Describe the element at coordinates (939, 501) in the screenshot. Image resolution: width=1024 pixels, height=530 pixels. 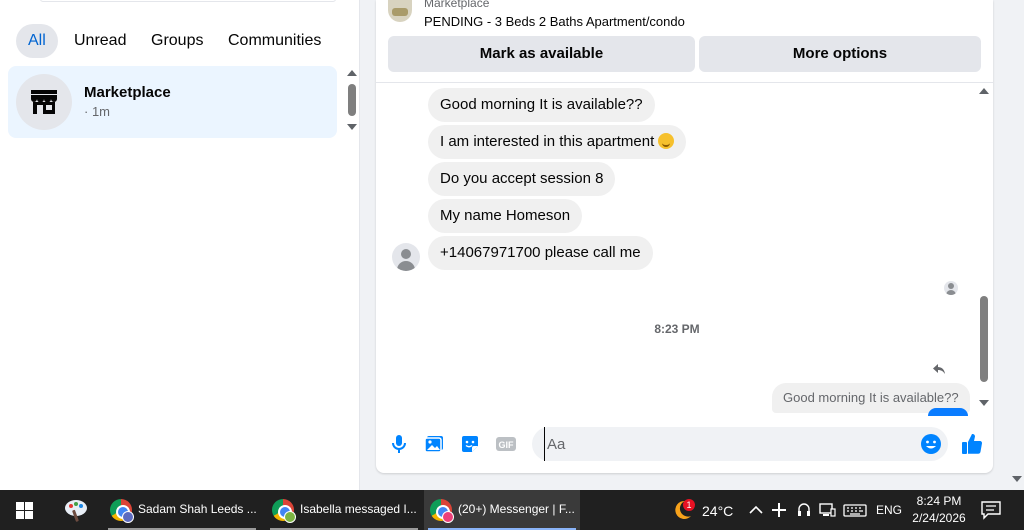
I see `clock-time: 8:24 PM` at that location.